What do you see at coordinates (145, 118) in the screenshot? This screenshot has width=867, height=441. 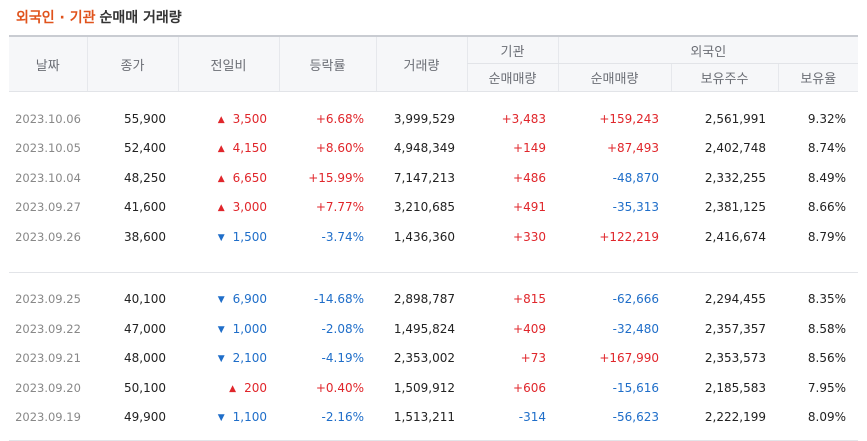 I see `cell-close: 55,900` at bounding box center [145, 118].